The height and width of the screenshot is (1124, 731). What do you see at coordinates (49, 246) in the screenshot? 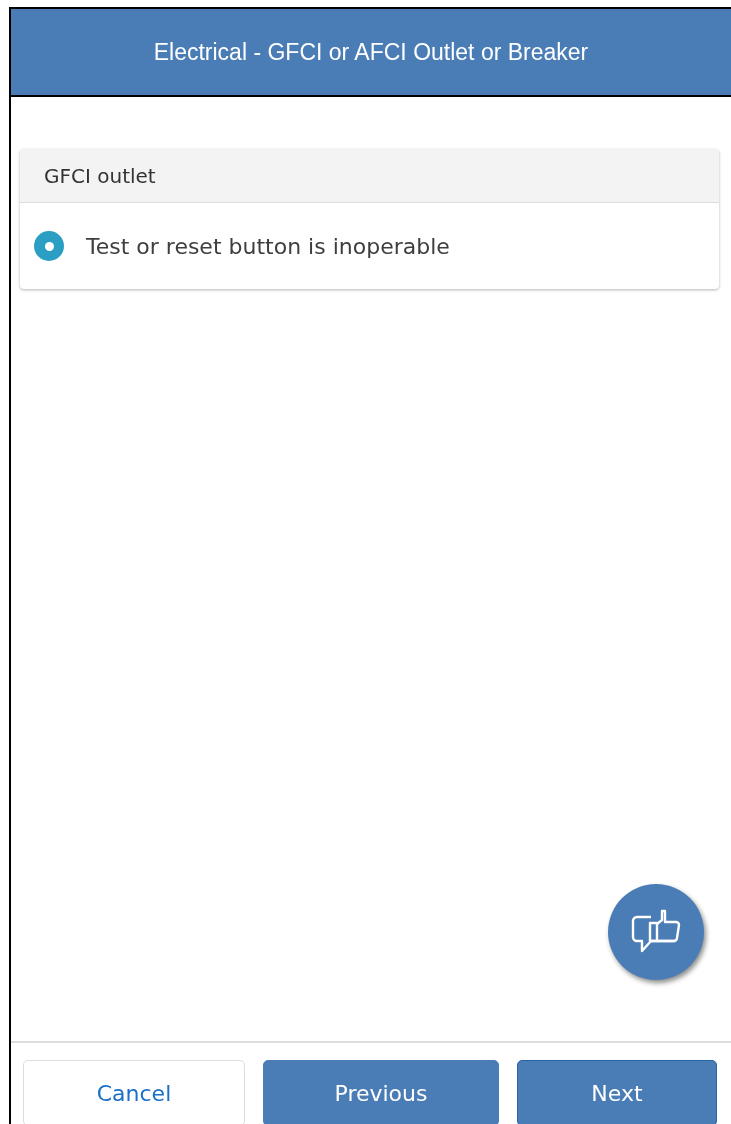
I see `radio-button` at bounding box center [49, 246].